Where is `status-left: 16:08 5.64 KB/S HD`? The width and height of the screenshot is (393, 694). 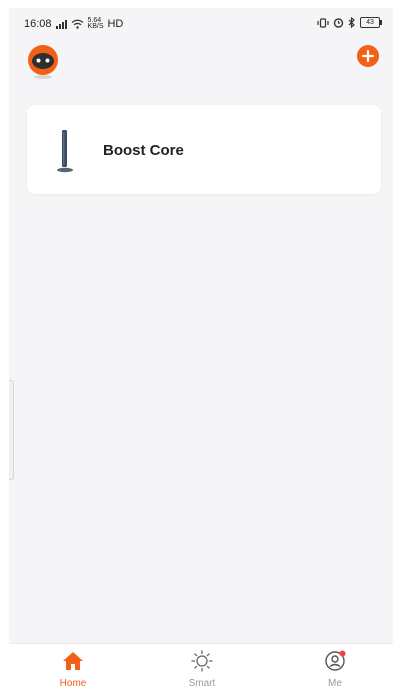 status-left: 16:08 5.64 KB/S HD is located at coordinates (74, 23).